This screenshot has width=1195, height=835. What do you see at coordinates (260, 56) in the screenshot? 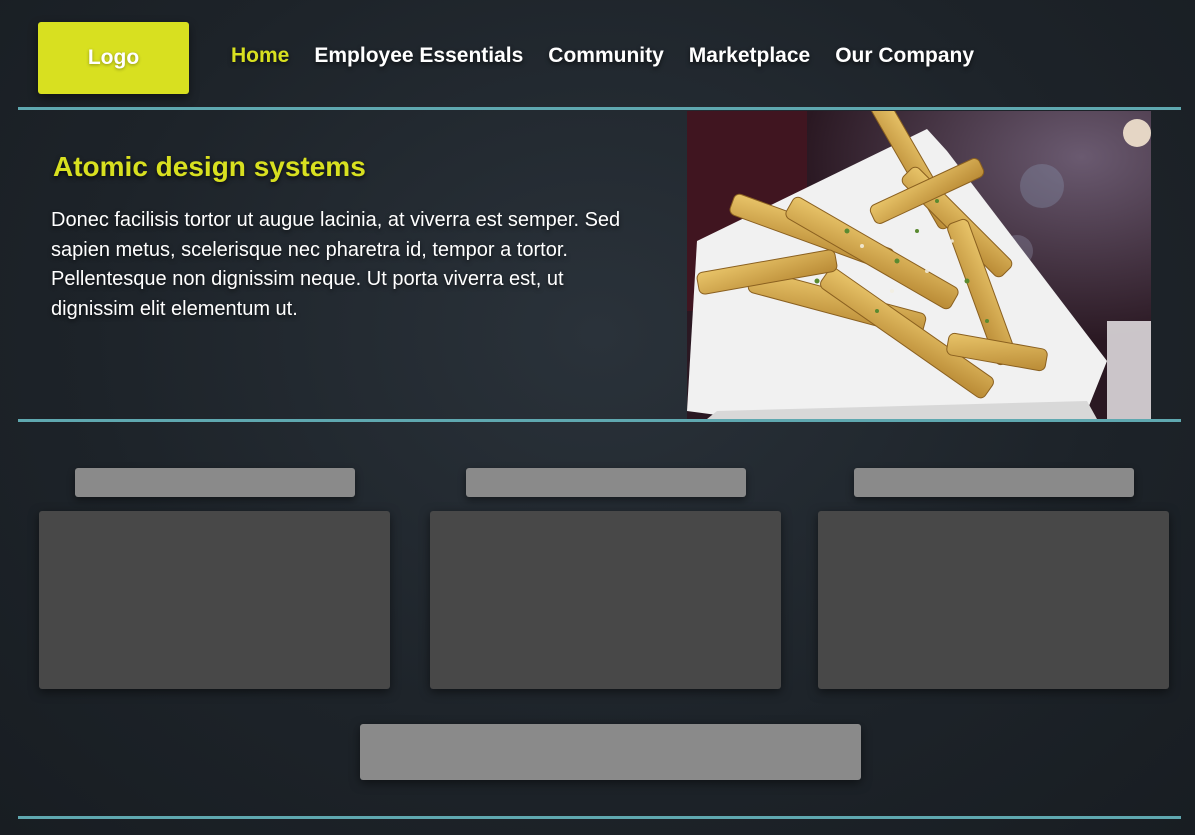
I see `nav-item-home: Home` at bounding box center [260, 56].